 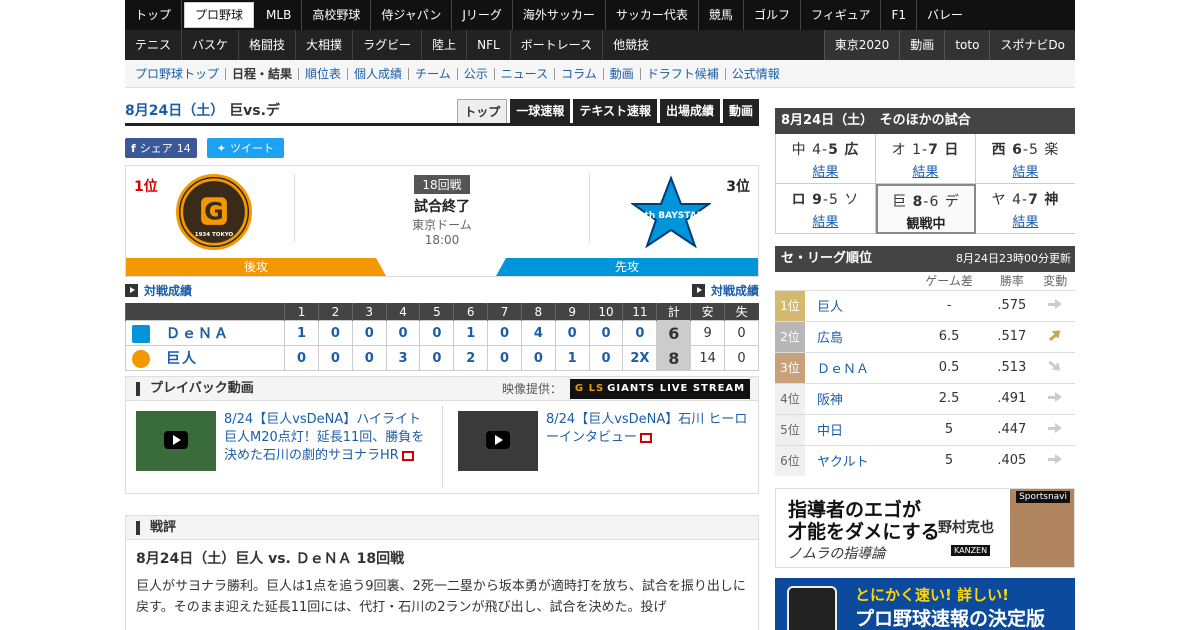 What do you see at coordinates (557, 45) in the screenshot?
I see `nav-item-row2-7: ボートレース` at bounding box center [557, 45].